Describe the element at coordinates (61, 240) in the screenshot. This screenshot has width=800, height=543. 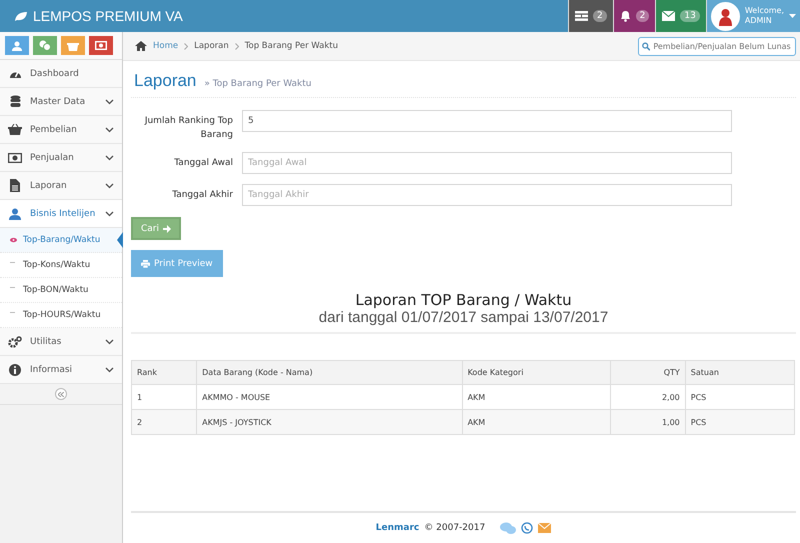
I see `submenu-item: Top-Barang/Waktu` at that location.